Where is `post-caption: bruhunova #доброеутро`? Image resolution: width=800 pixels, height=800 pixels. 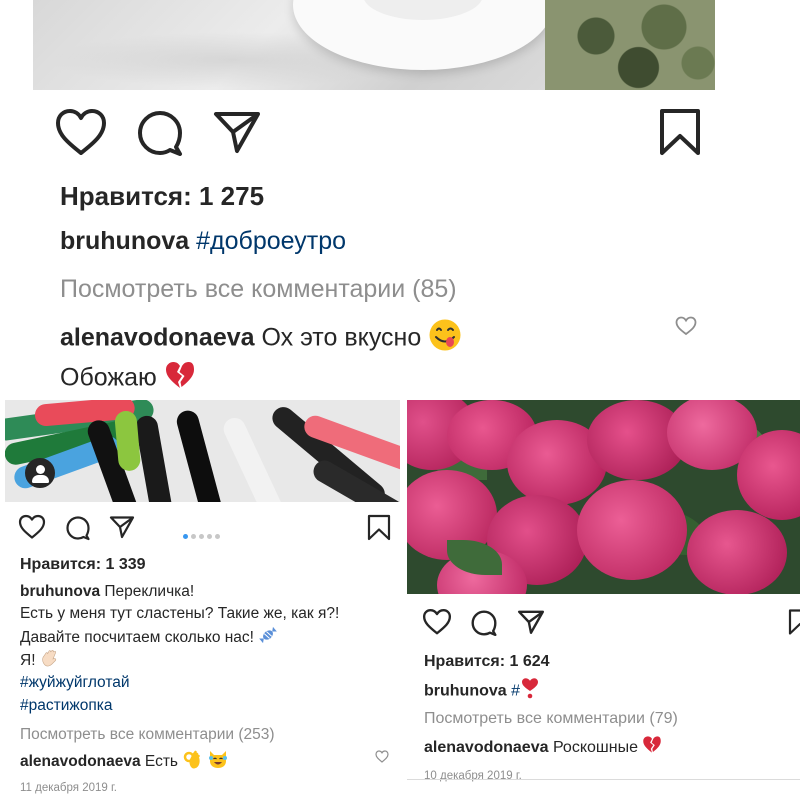
post-caption: bruhunova #доброеутро is located at coordinates (203, 241).